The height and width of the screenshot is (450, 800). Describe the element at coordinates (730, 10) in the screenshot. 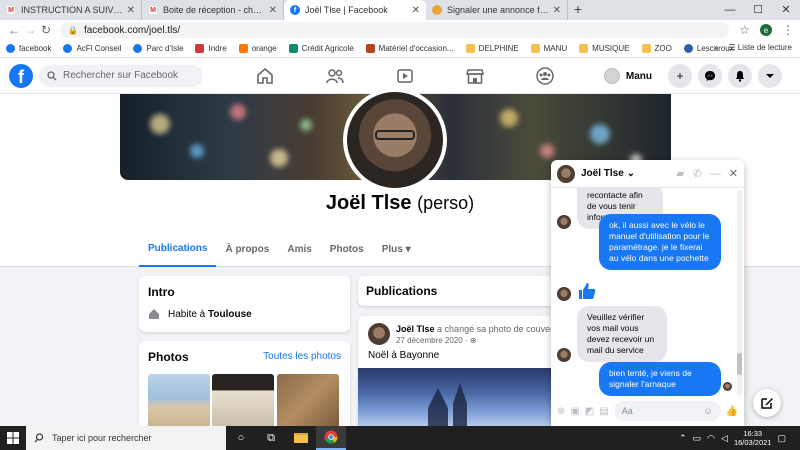

I see `minimize-icon: —` at that location.